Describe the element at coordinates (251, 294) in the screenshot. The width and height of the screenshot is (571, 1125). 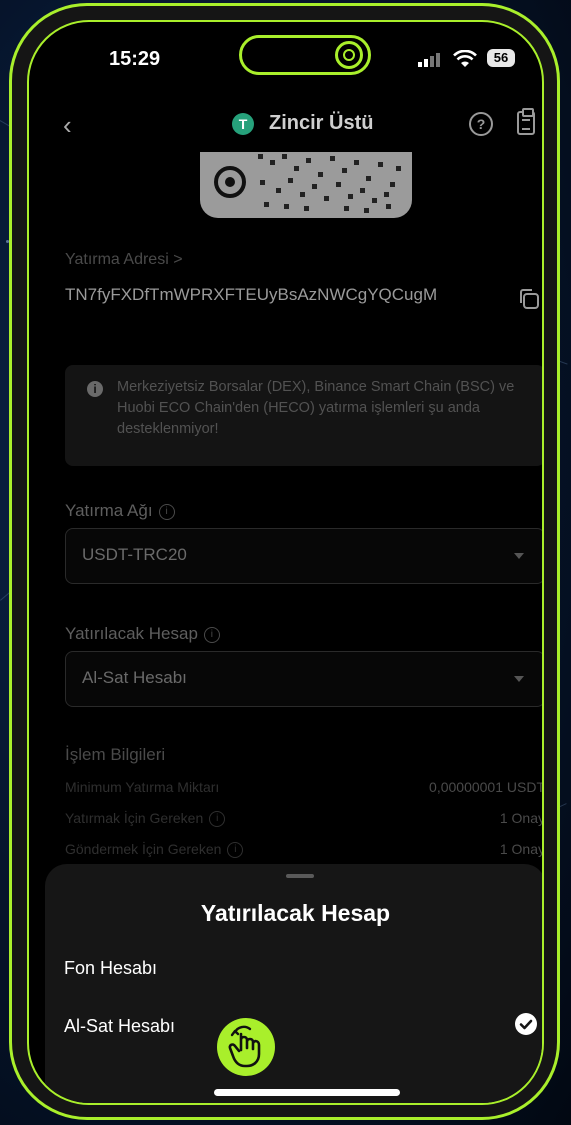
I see `deposit-address-value: TN7fyFXDfTmWPRXFTEUyBsAzNWCgYQCugM` at that location.